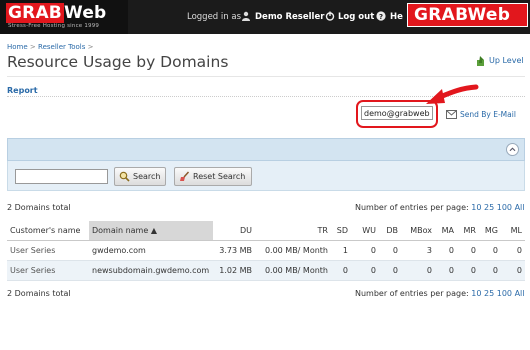 The image size is (530, 350). Describe the element at coordinates (490, 231) in the screenshot. I see `col-header-mg: MG` at that location.